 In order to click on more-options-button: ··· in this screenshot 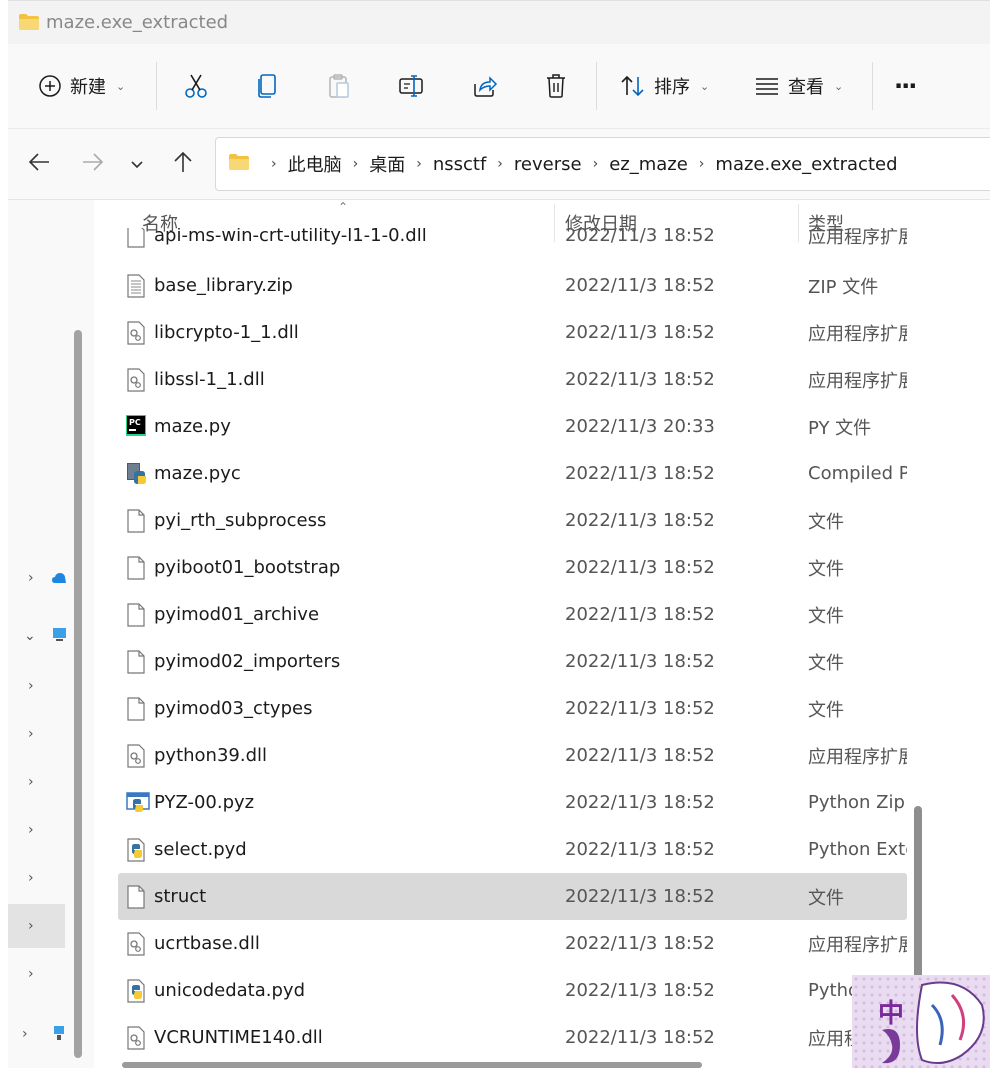, I will do `click(905, 86)`.